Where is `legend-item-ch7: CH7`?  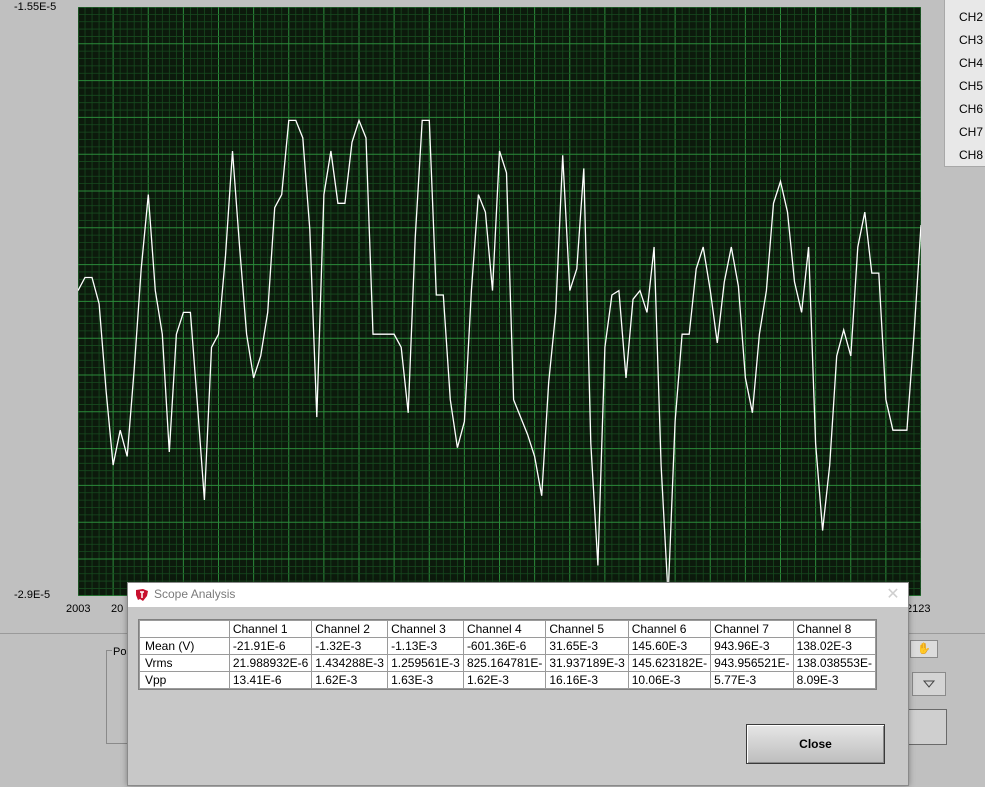 legend-item-ch7: CH7 is located at coordinates (971, 132).